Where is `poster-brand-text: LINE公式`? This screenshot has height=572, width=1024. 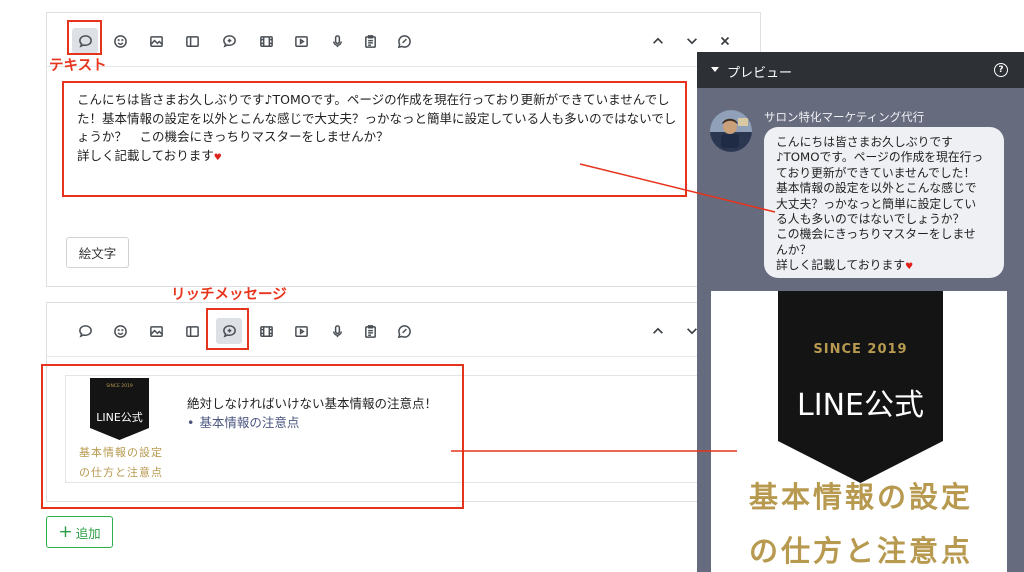 poster-brand-text: LINE公式 is located at coordinates (860, 405).